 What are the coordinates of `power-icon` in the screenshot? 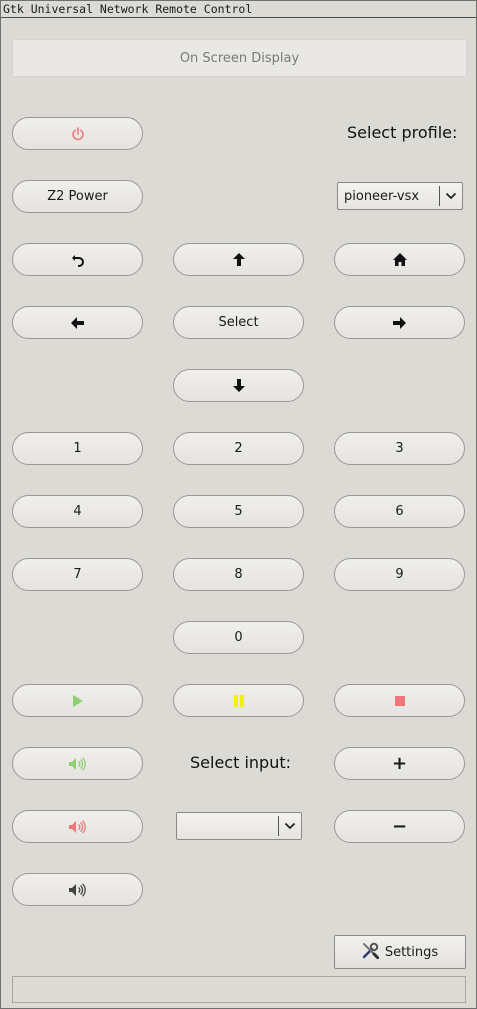 It's located at (78, 133).